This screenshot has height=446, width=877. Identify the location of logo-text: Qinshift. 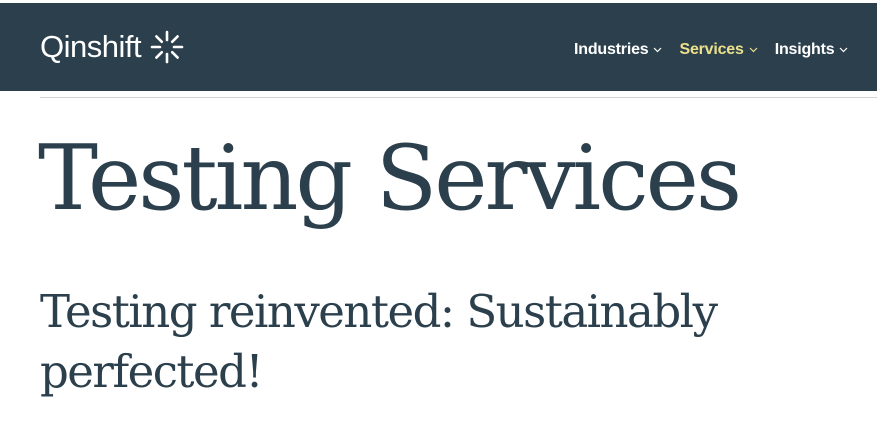
(91, 46).